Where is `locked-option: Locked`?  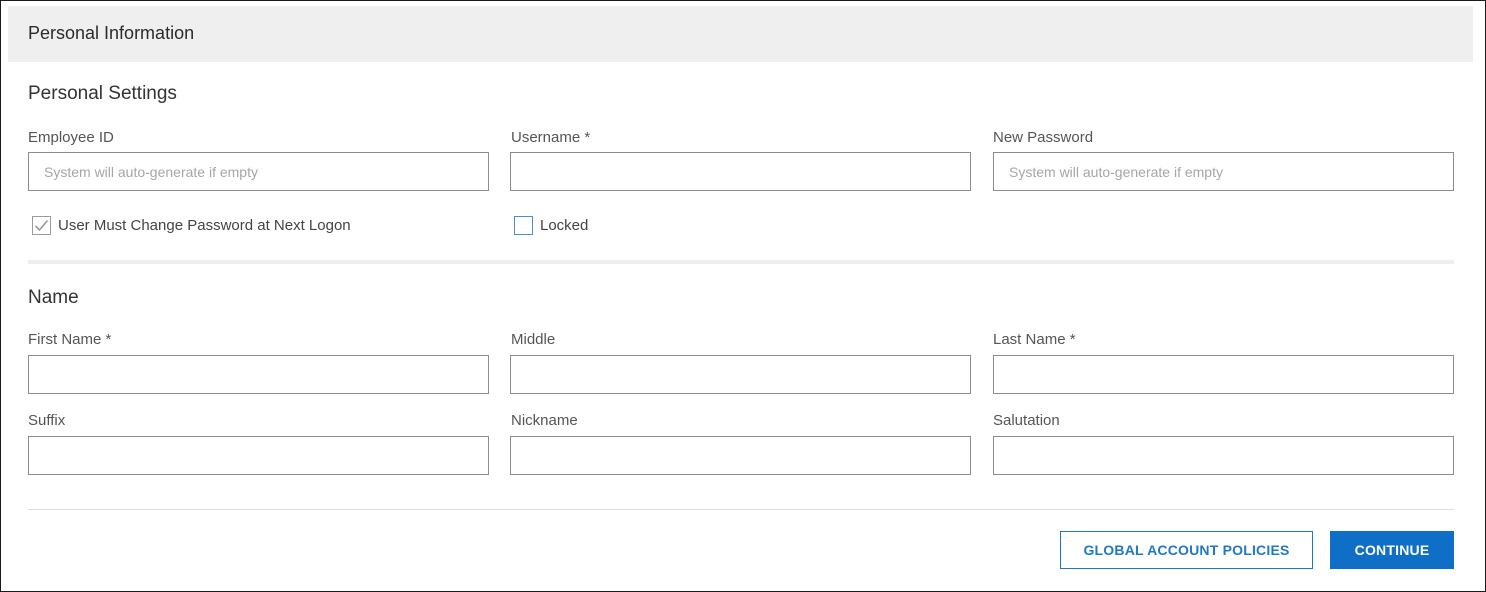 locked-option: Locked is located at coordinates (551, 225).